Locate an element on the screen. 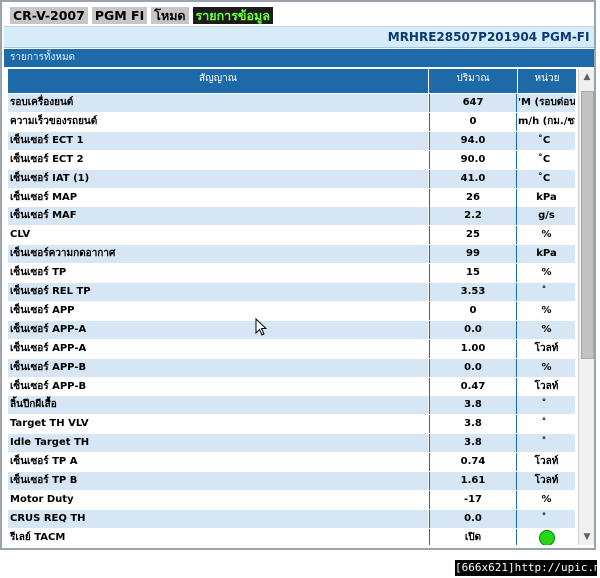 This screenshot has width=600, height=578. table-row: เซ็นเซอร์ ECT 2 90.0̊C is located at coordinates (292, 159).